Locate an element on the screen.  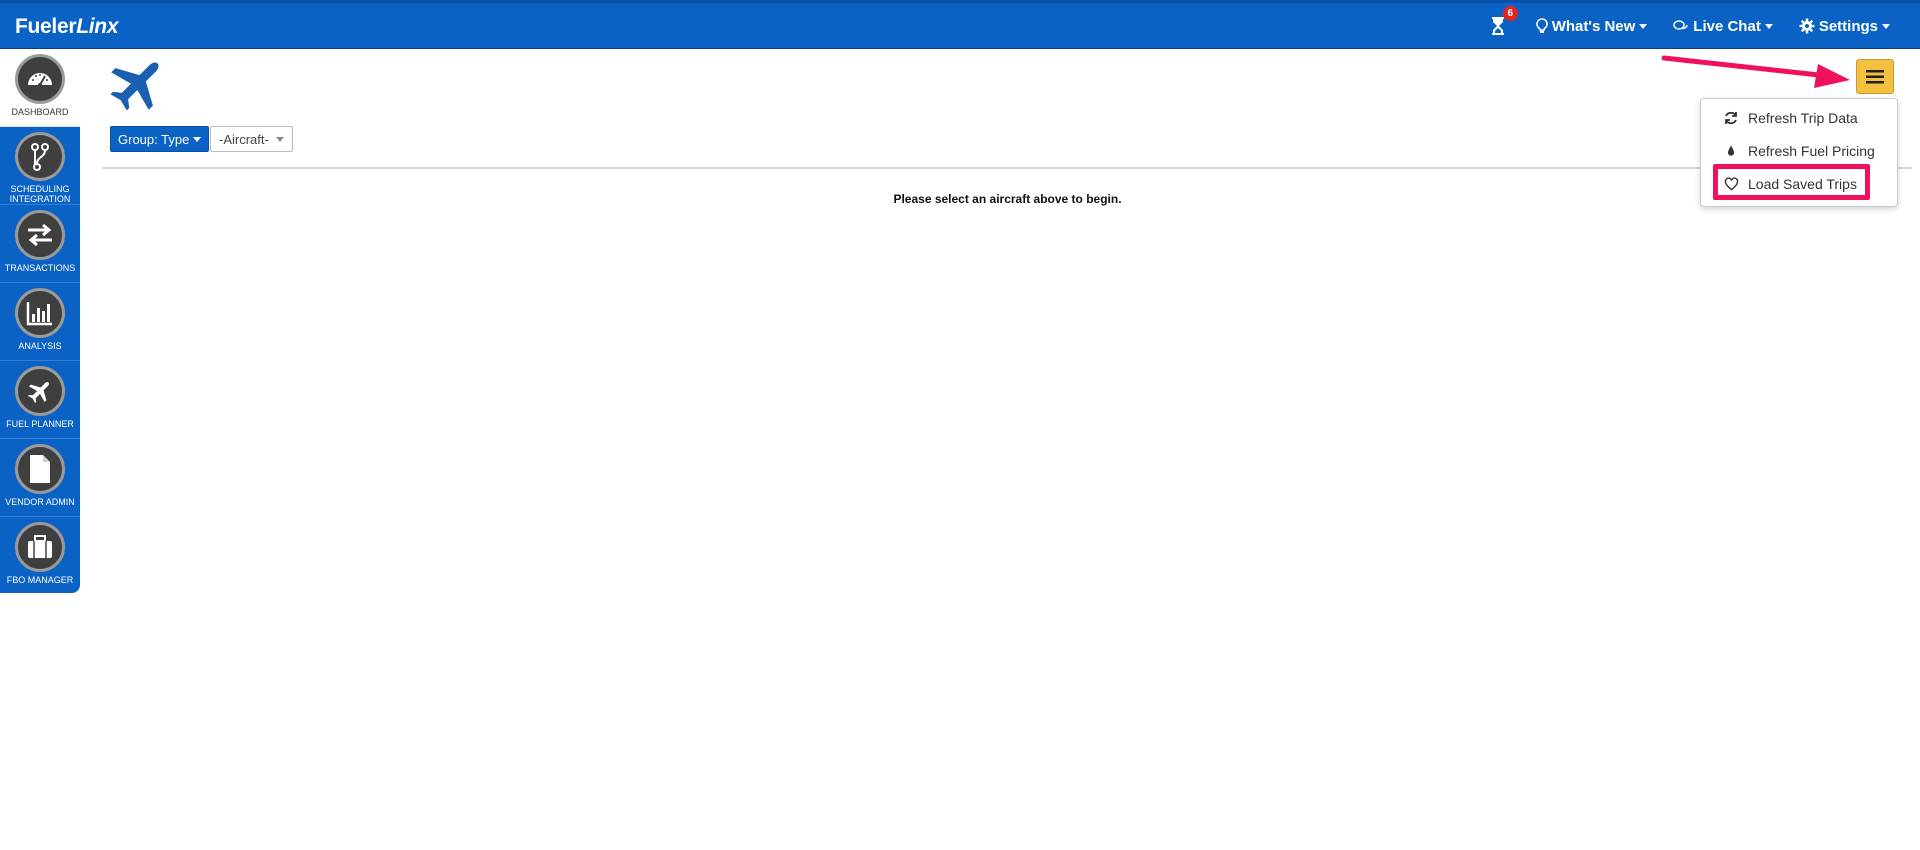
top-nav-menu: 6 What's New Live Chat Settings is located at coordinates (1677, 26).